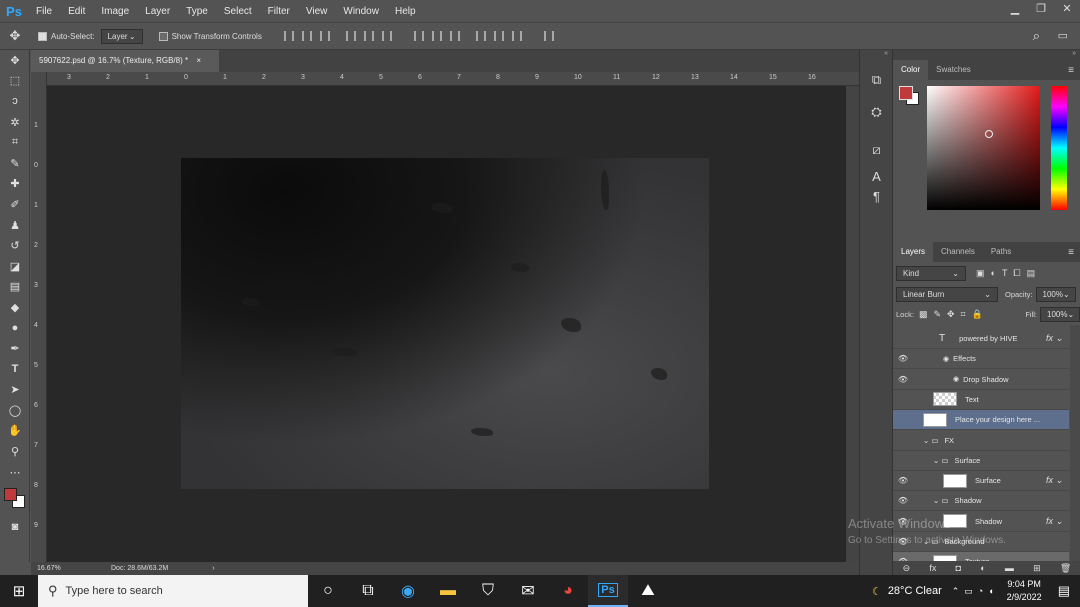 The image size is (1080, 607). What do you see at coordinates (915, 591) in the screenshot?
I see `weather-text: 28°C Clear` at bounding box center [915, 591].